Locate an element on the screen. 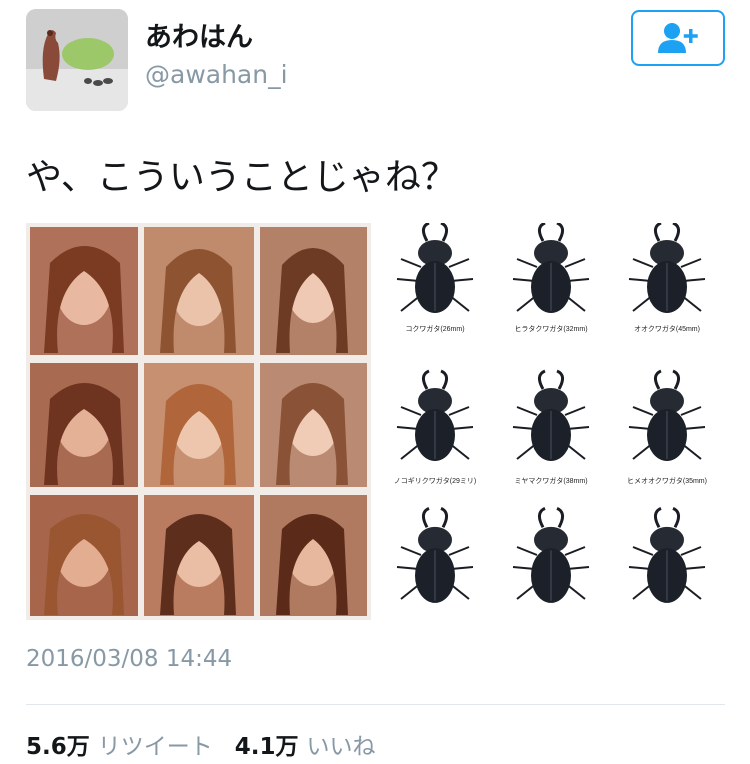 This screenshot has width=750, height=764. beetle-label: ミヤマクワガタ(38mm) is located at coordinates (550, 480).